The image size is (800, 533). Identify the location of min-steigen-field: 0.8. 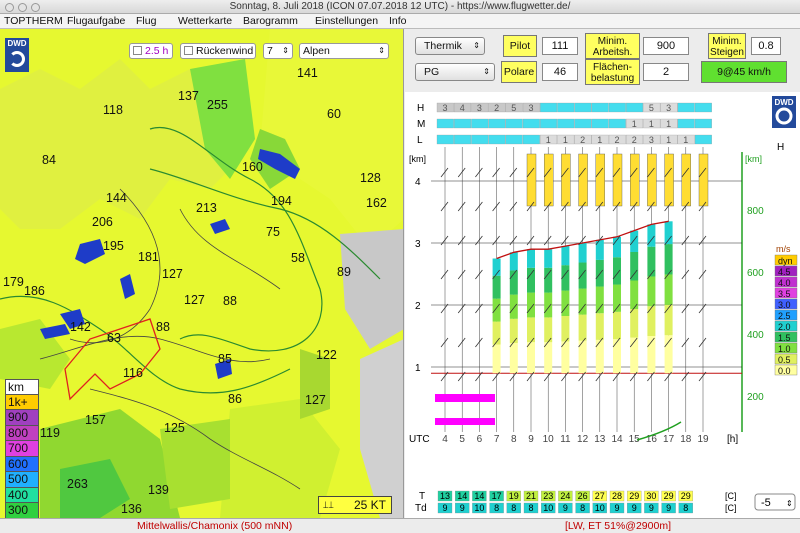
(766, 46).